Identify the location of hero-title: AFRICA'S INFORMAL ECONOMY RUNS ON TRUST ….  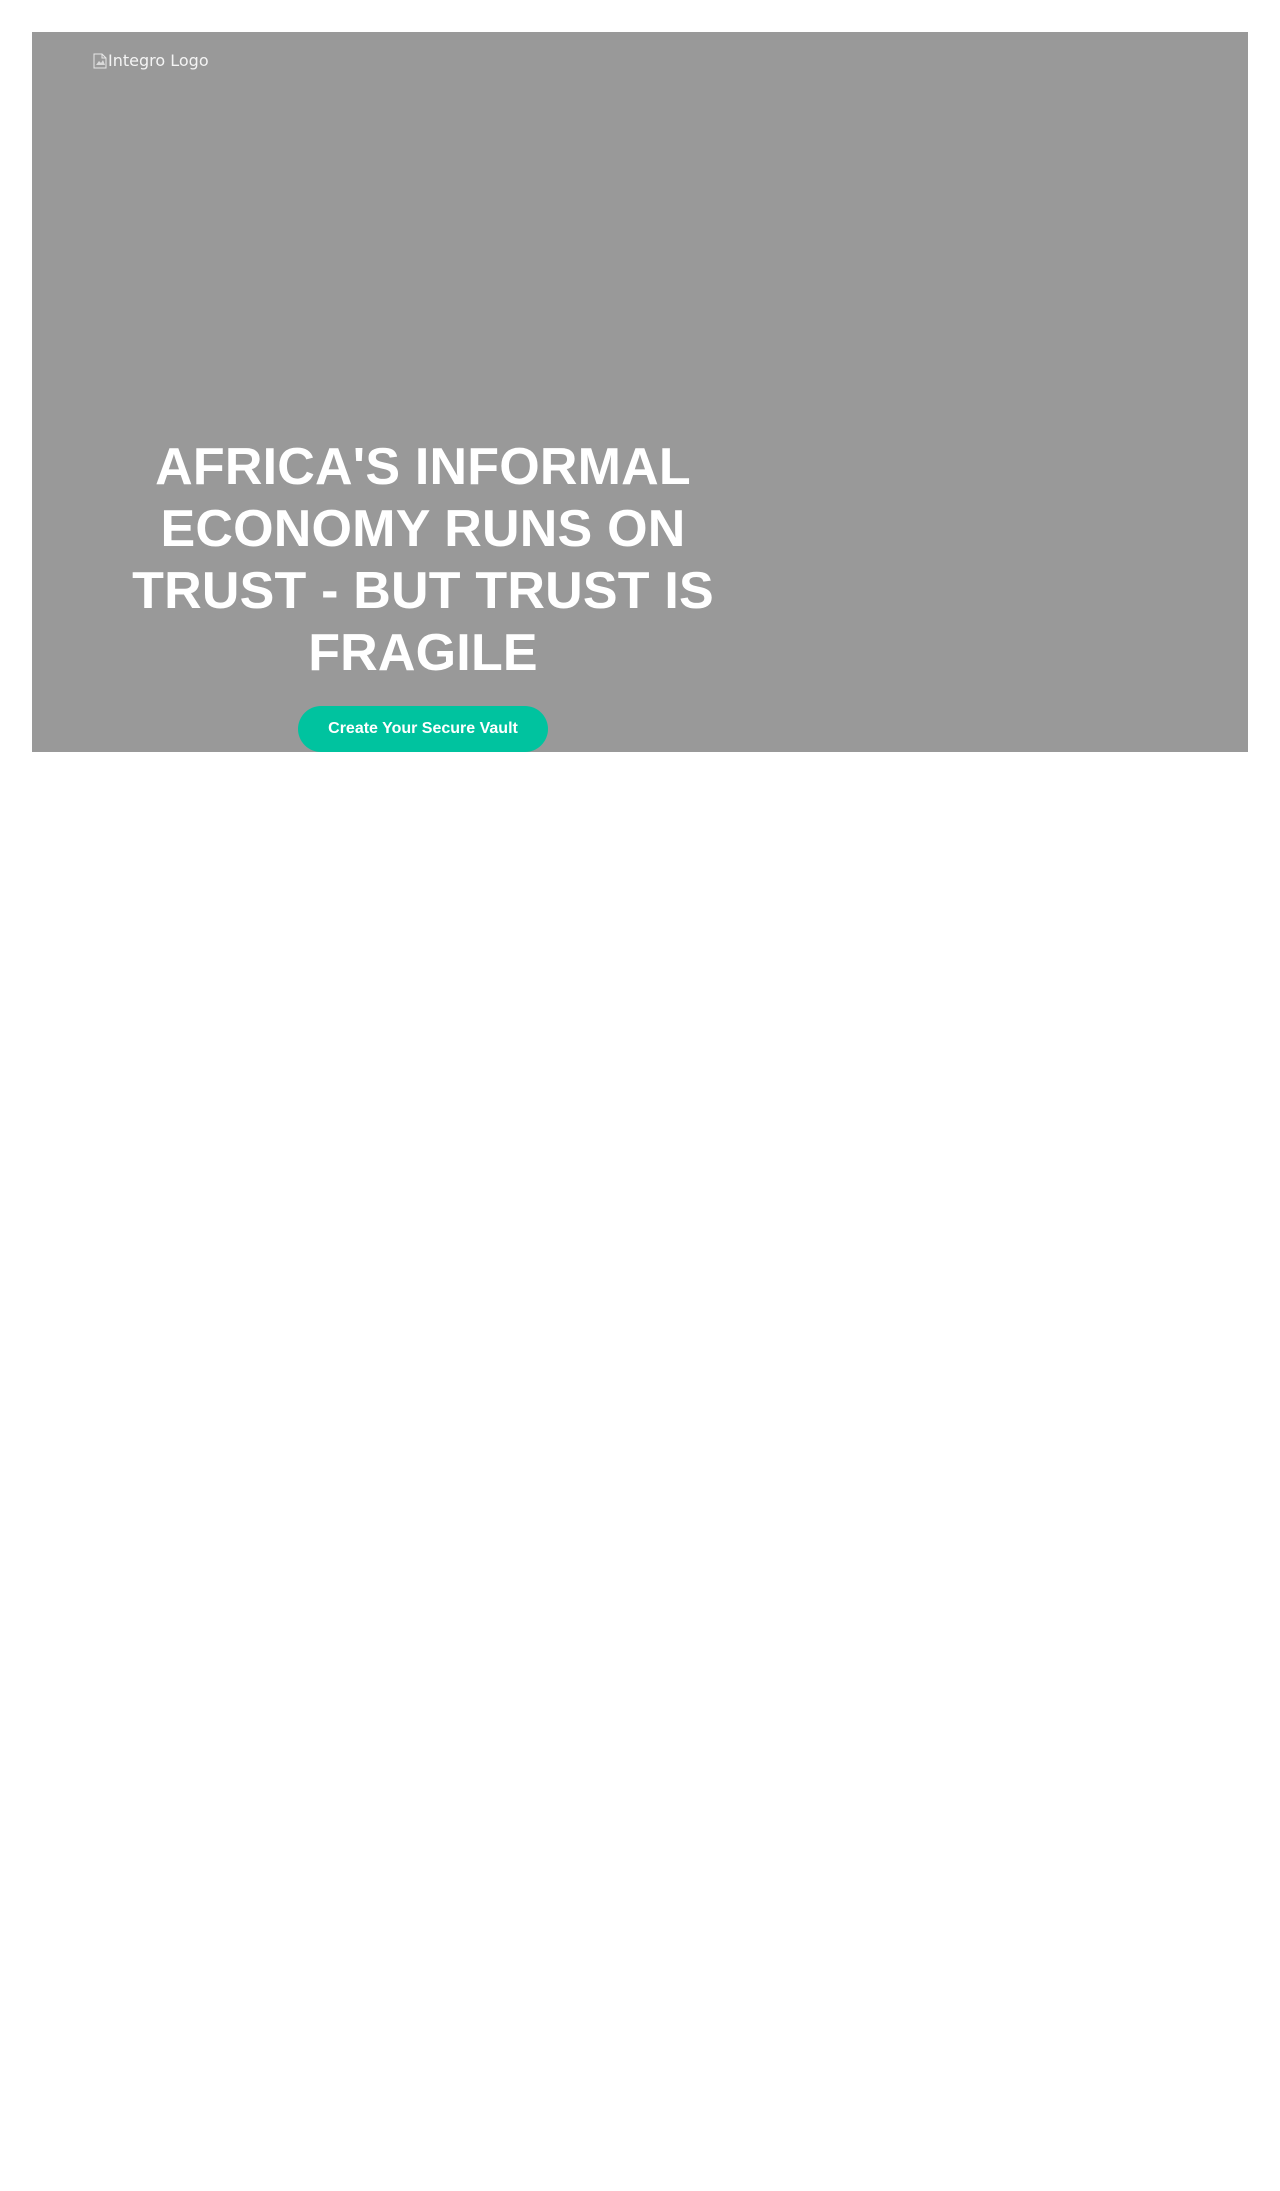
(423, 560).